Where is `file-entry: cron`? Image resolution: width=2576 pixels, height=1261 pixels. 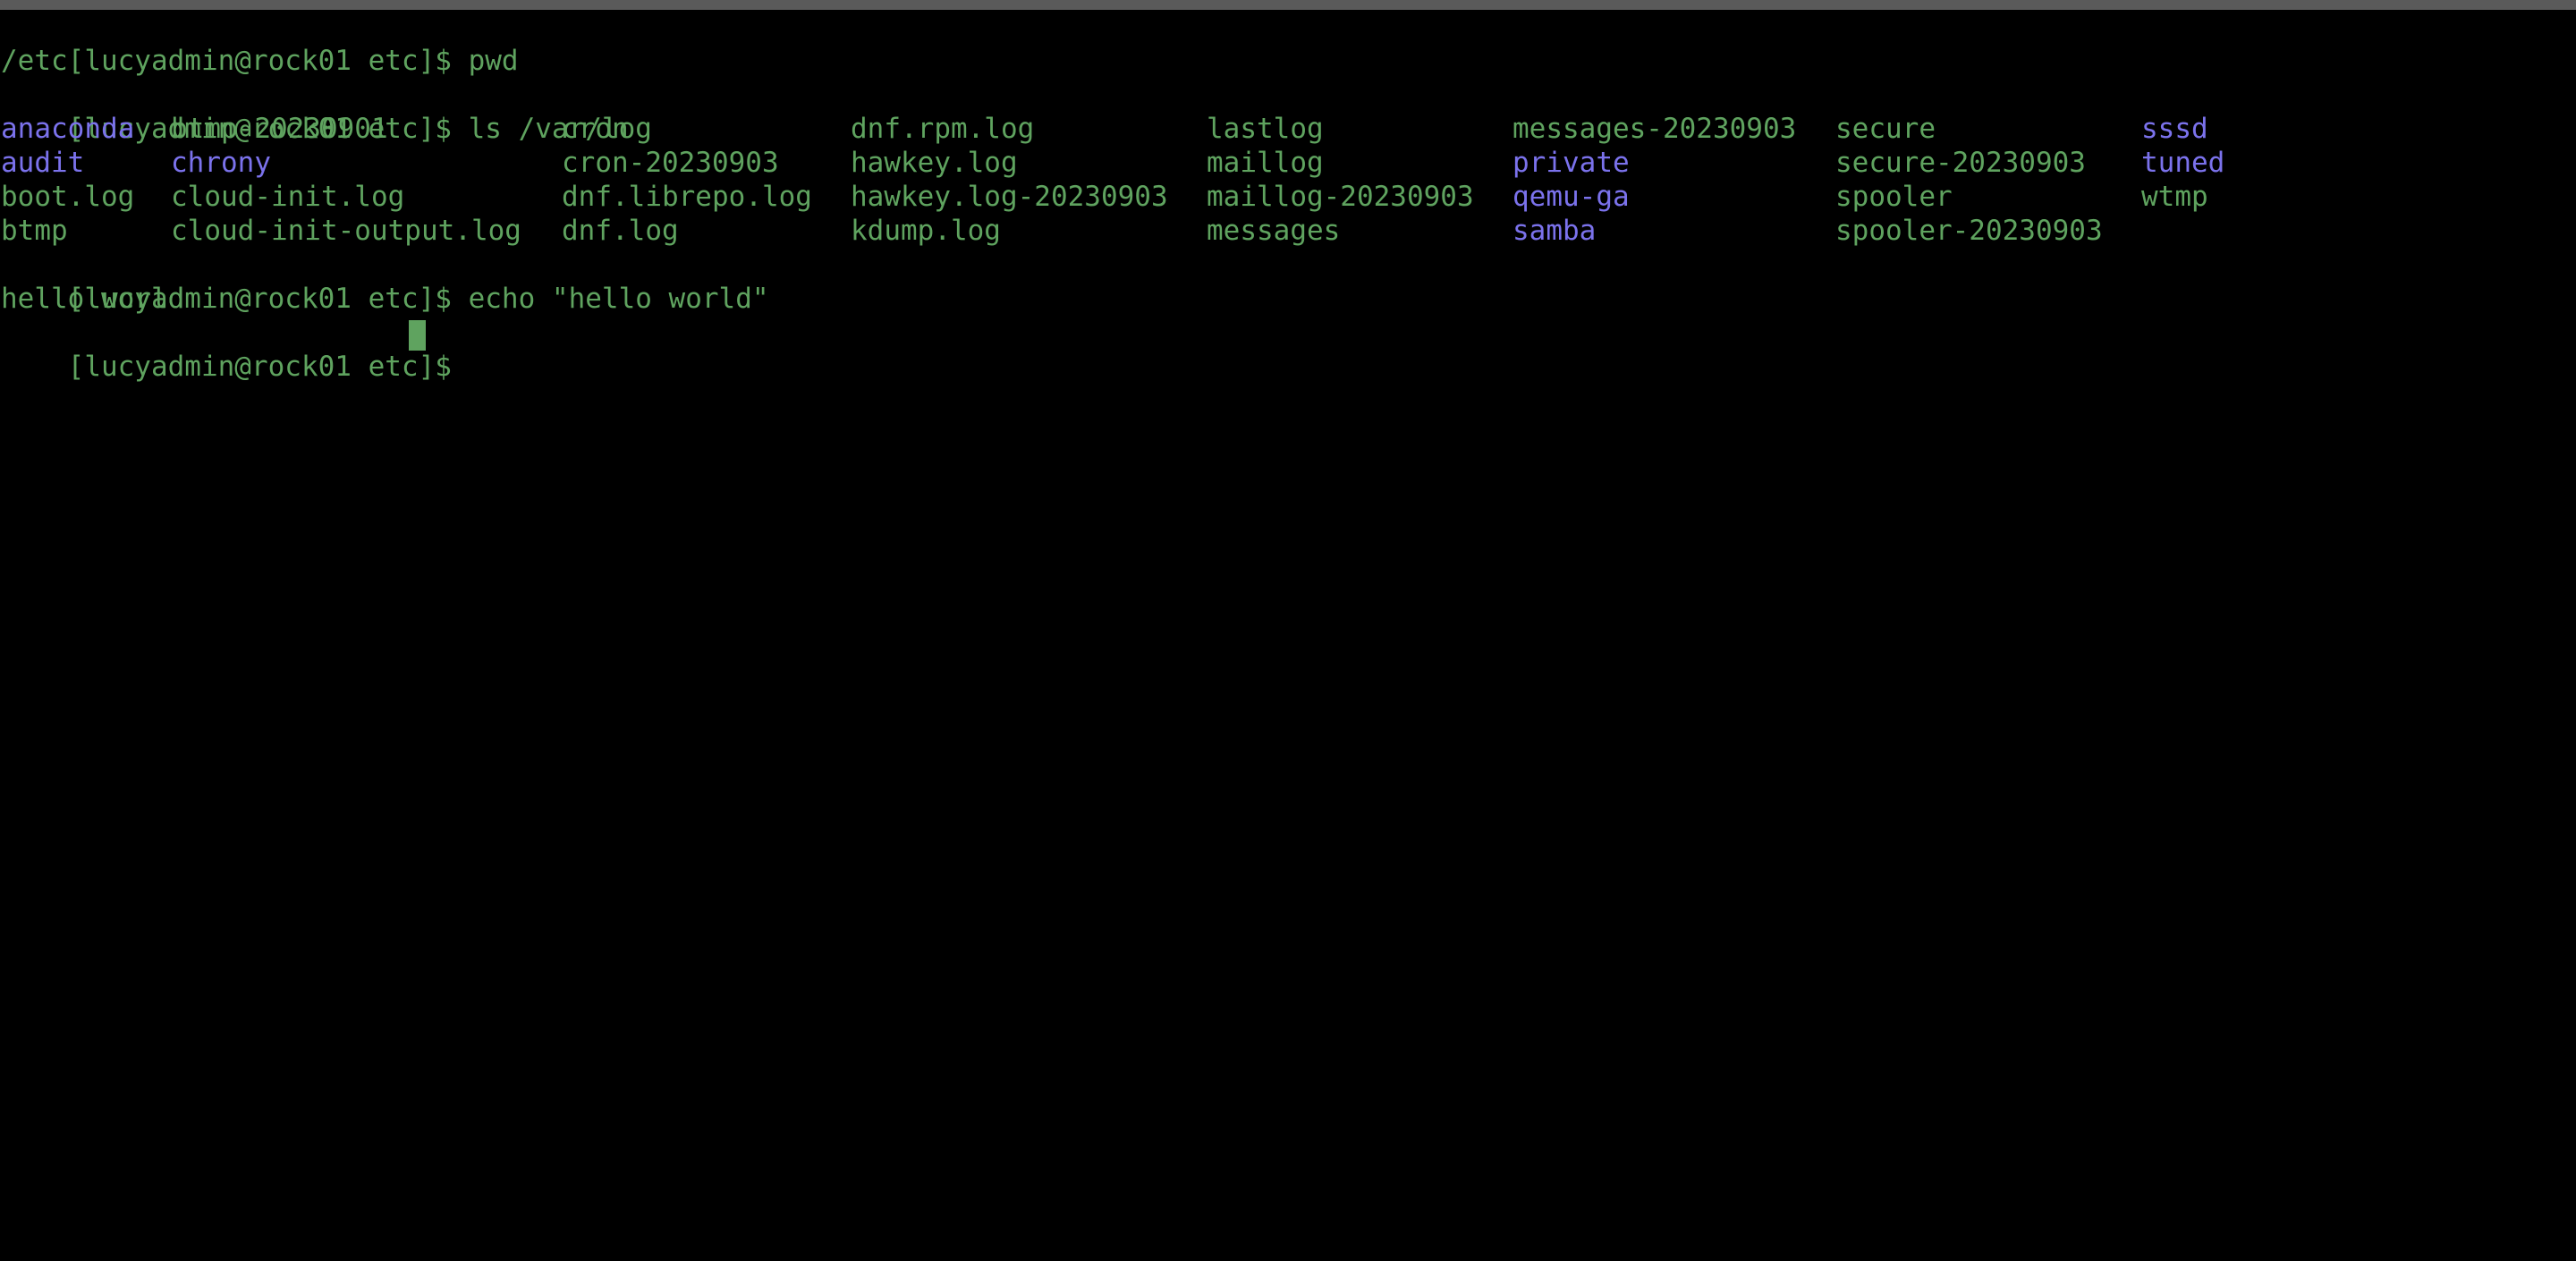 file-entry: cron is located at coordinates (595, 129).